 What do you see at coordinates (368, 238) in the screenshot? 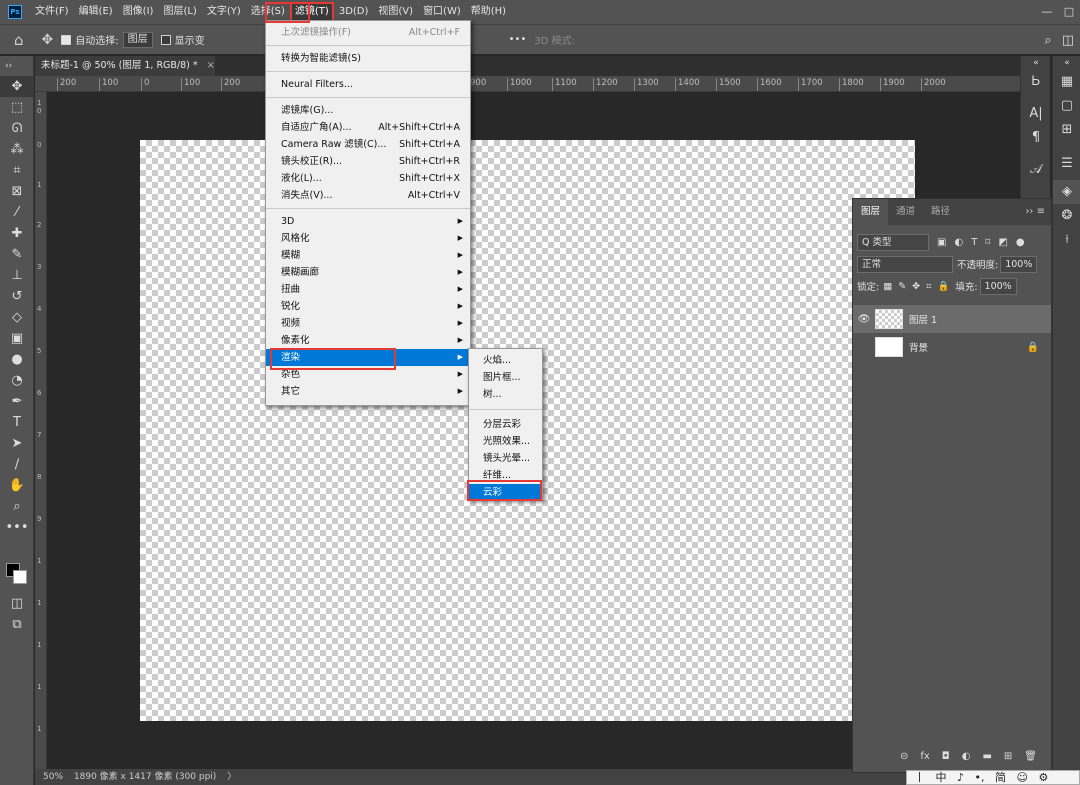
I see `menu-item-stylize: 风格化 ▶` at bounding box center [368, 238].